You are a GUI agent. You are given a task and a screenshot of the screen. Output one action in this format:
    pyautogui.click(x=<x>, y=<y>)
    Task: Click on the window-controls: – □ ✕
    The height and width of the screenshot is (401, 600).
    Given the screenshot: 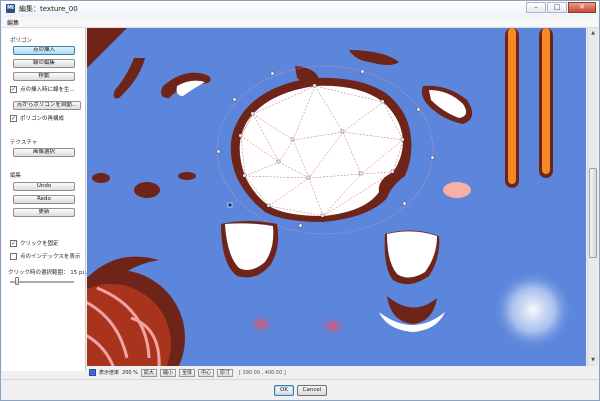 What is the action you would take?
    pyautogui.click(x=561, y=7)
    